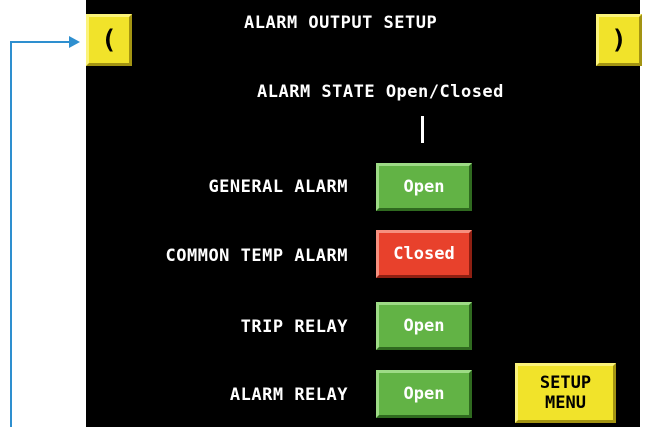 Image resolution: width=645 pixels, height=427 pixels. I want to click on chevron-left-icon: (, so click(109, 40).